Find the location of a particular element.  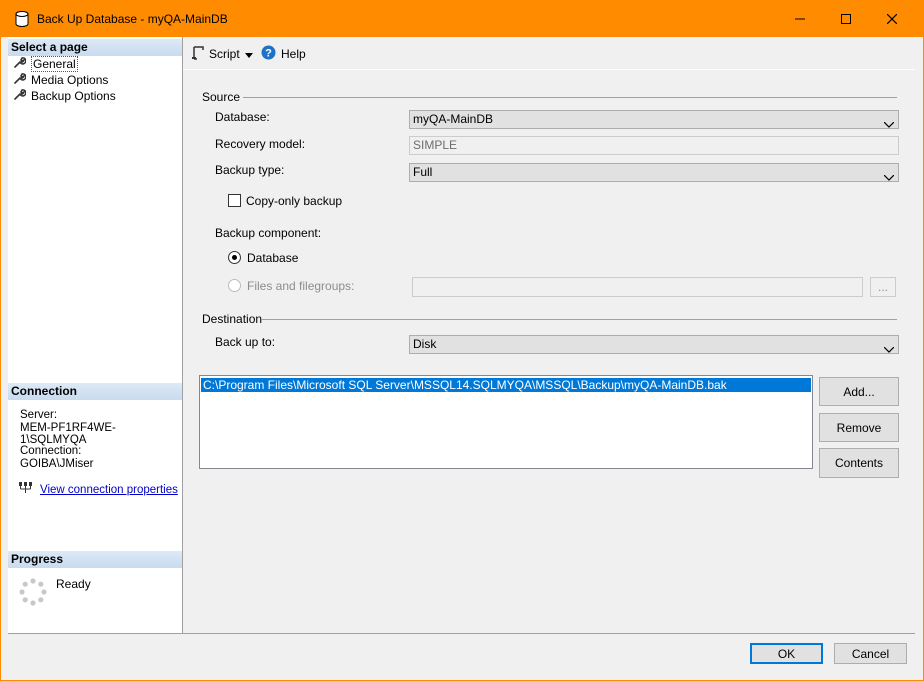

source-group-label: Source is located at coordinates (221, 97).